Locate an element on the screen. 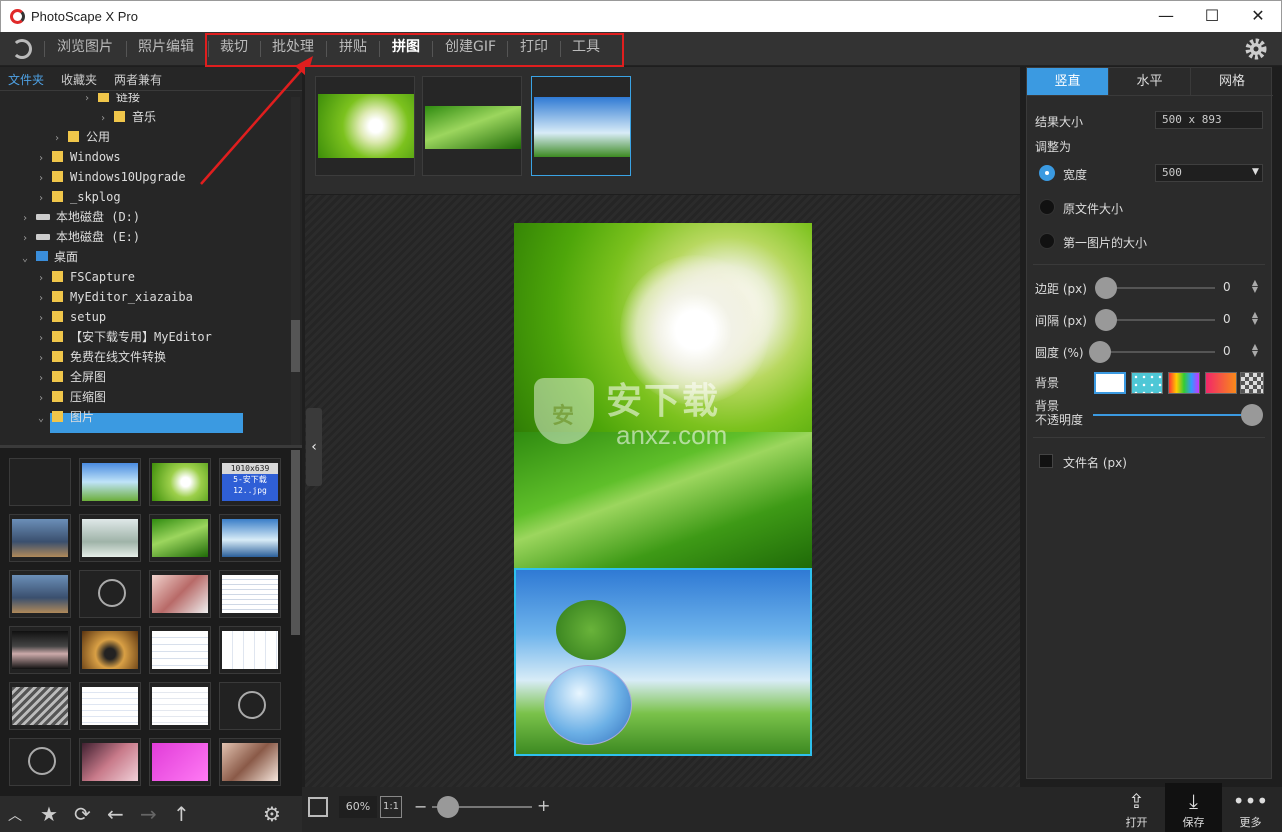 This screenshot has width=1282, height=832. roundness-value: 0 is located at coordinates (1227, 351).